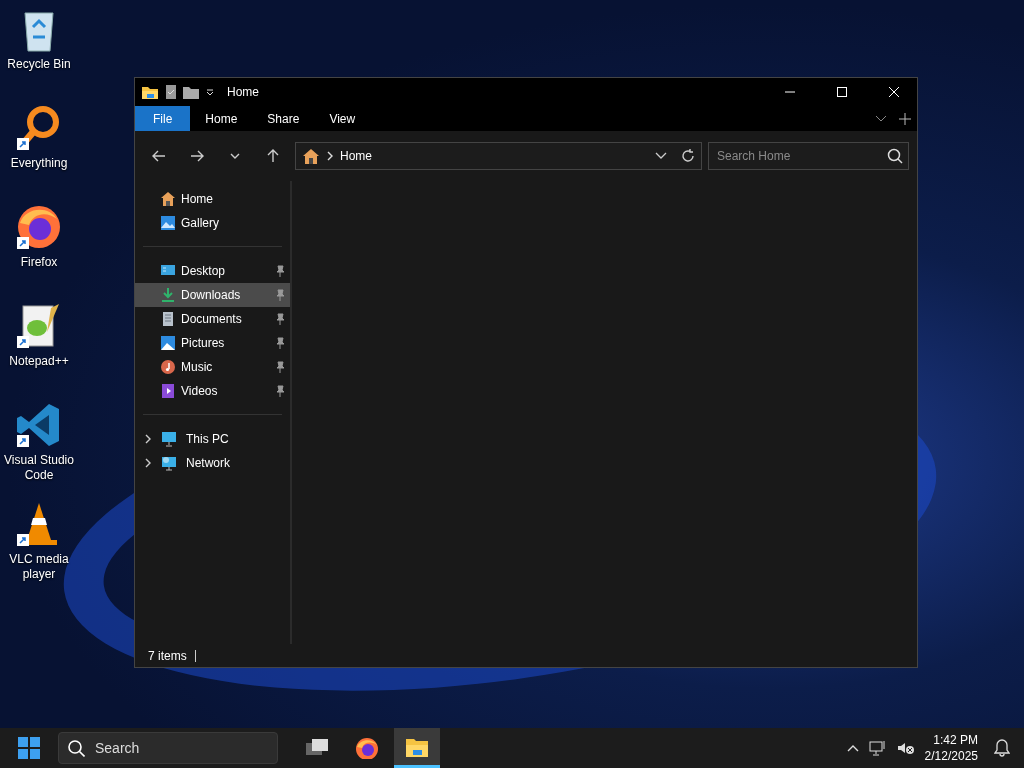 This screenshot has height=768, width=1024. I want to click on address-bar: Home, so click(498, 156).